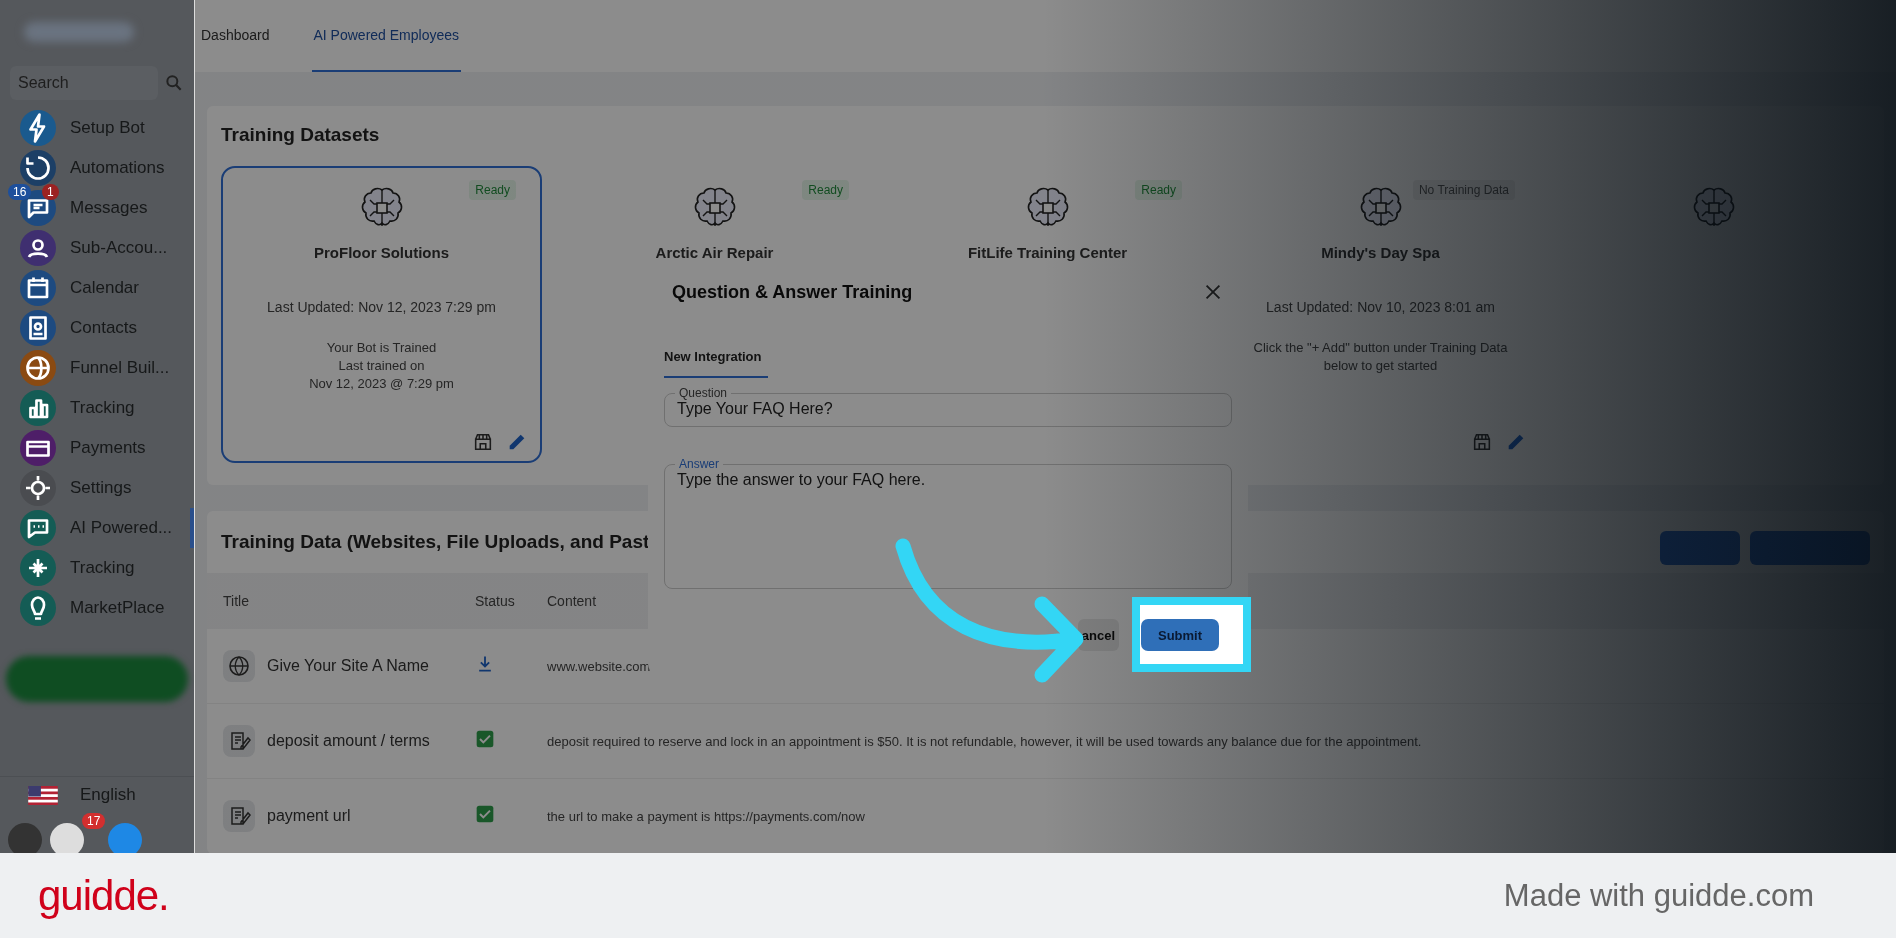  Describe the element at coordinates (714, 252) in the screenshot. I see `dataset-name: Arctic Air Repair` at that location.